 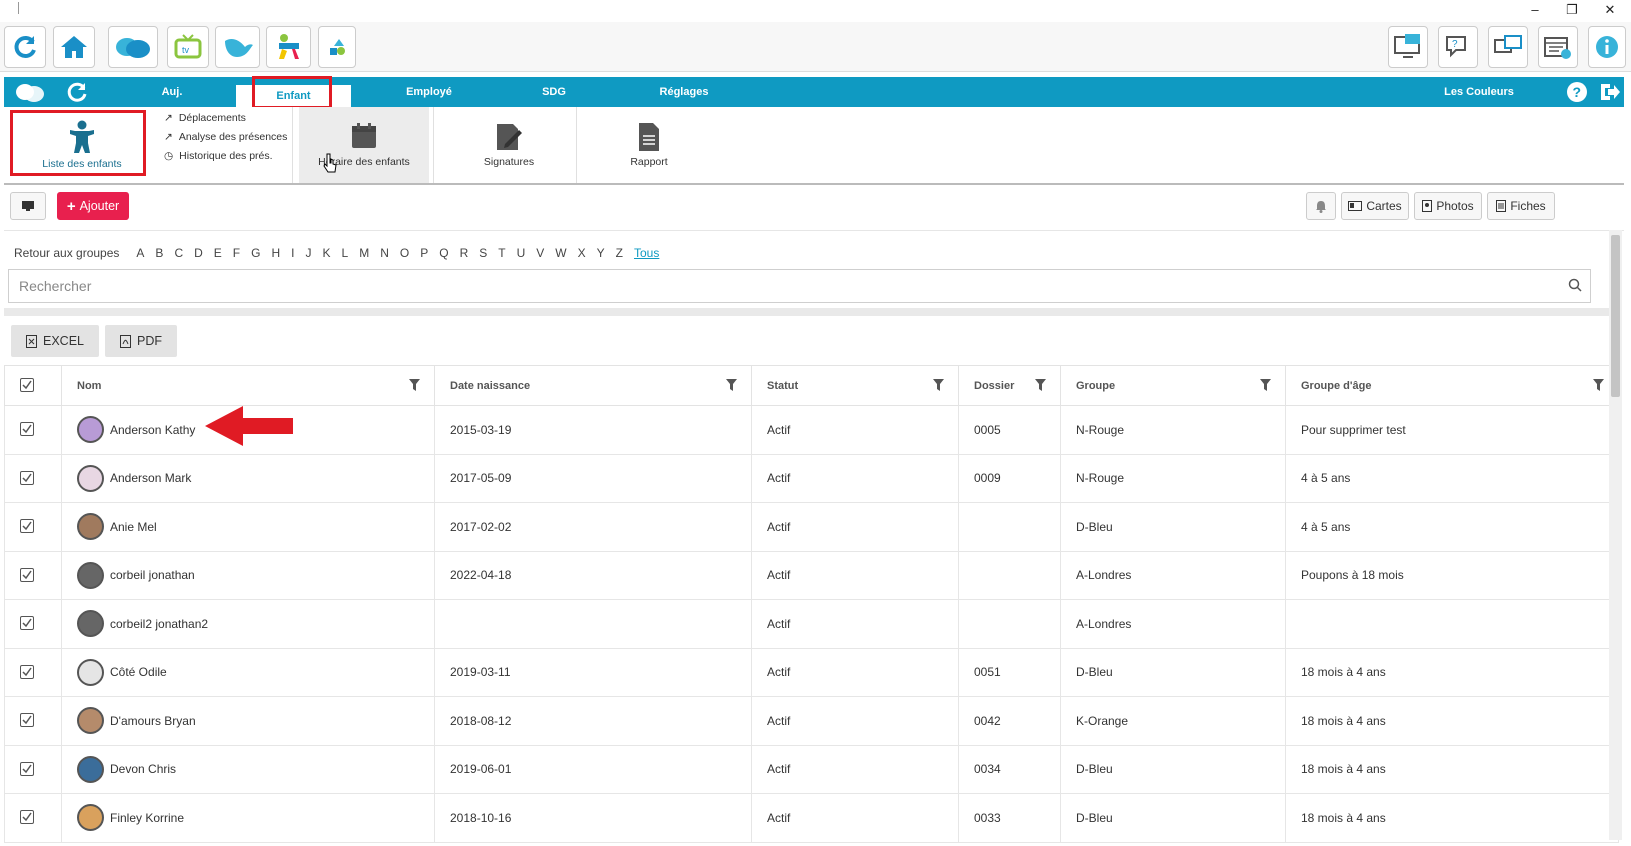 What do you see at coordinates (248, 624) in the screenshot?
I see `name-cell: corbeil2 jonathan2` at bounding box center [248, 624].